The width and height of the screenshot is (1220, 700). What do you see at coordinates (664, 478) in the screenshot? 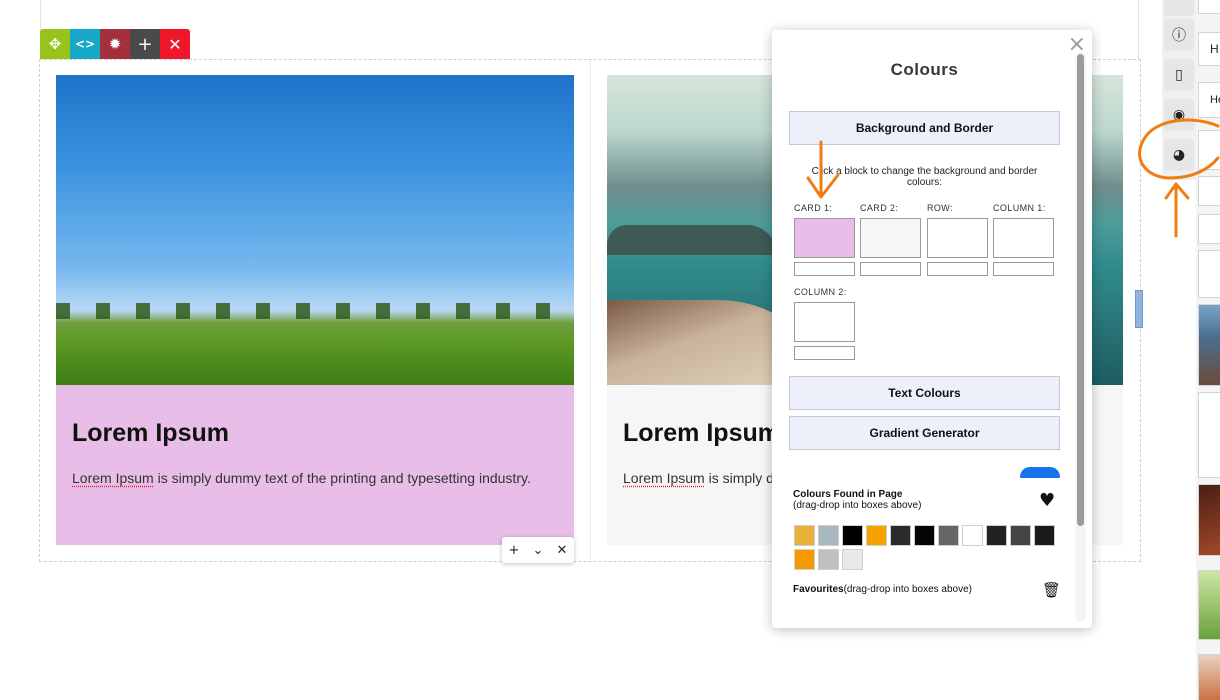
I see `card-2-text-lead: Lorem Ipsum` at bounding box center [664, 478].